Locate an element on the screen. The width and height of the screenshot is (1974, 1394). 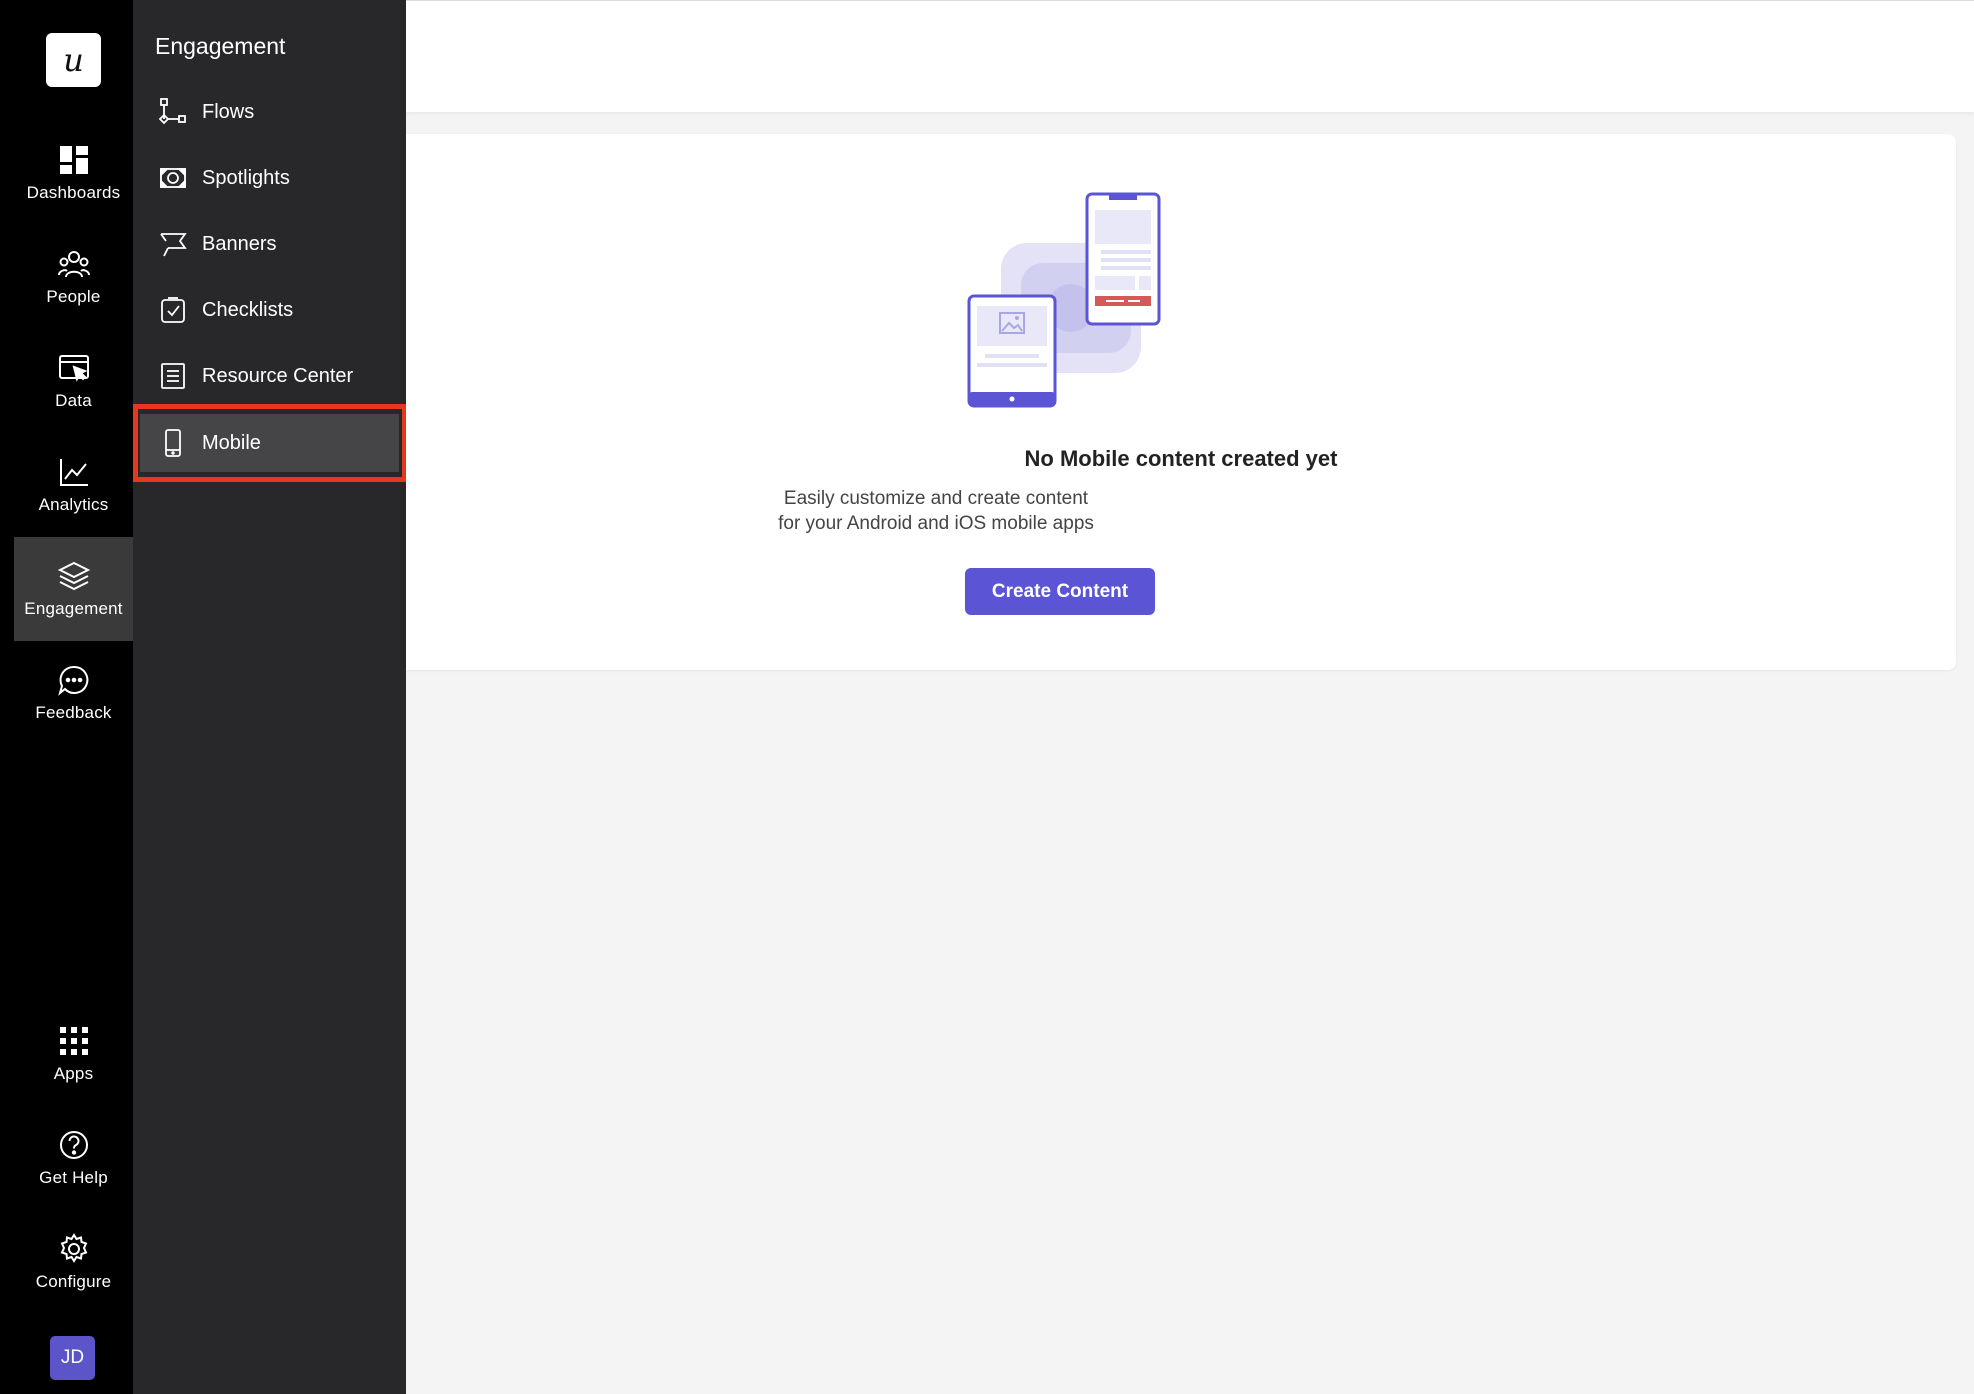
people-icon is located at coordinates (73, 264).